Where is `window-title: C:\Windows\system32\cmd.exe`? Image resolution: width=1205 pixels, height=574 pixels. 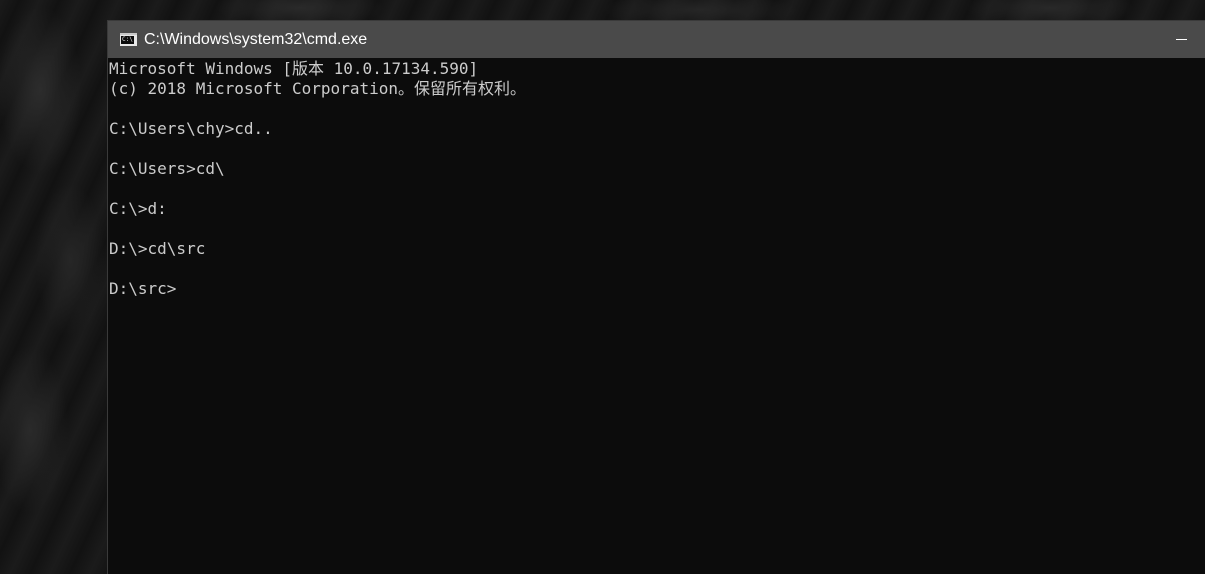 window-title: C:\Windows\system32\cmd.exe is located at coordinates (256, 39).